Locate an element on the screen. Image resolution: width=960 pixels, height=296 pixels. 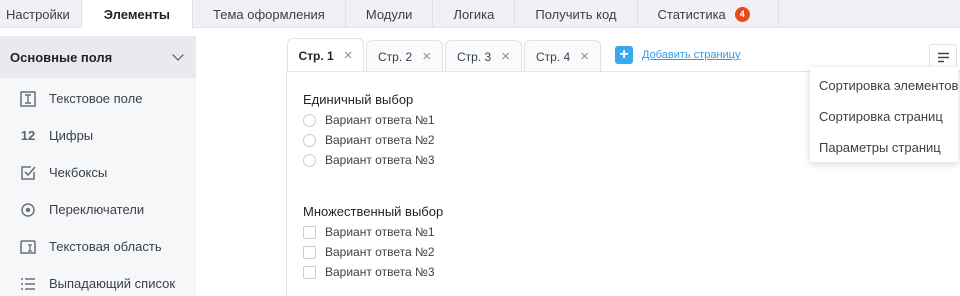
sidebar-item-label: Выпадающий список is located at coordinates (112, 283).